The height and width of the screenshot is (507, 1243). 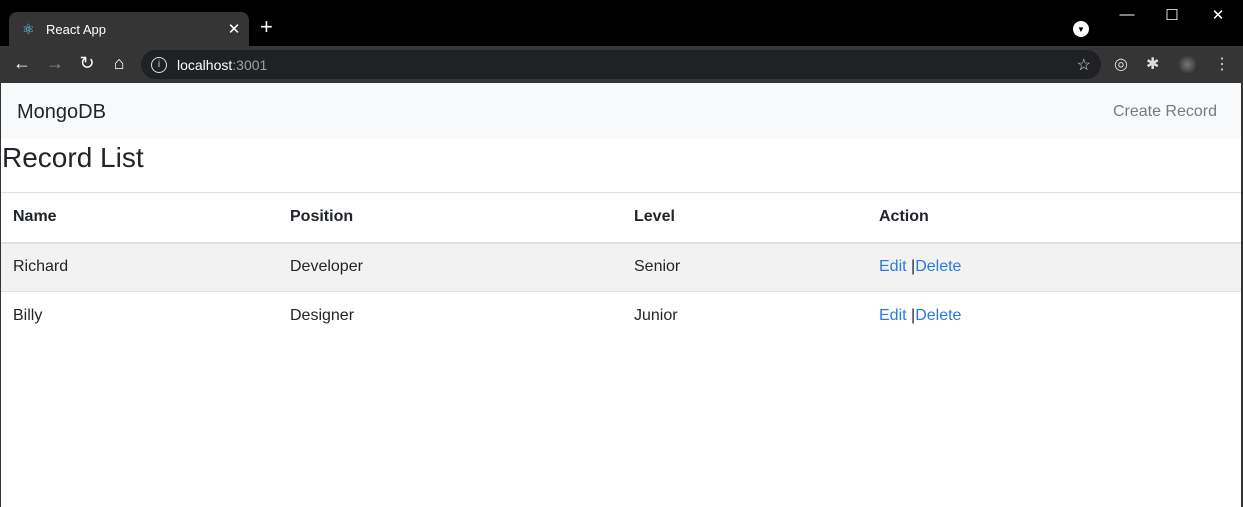 I want to click on cell-name: Richard, so click(x=139, y=267).